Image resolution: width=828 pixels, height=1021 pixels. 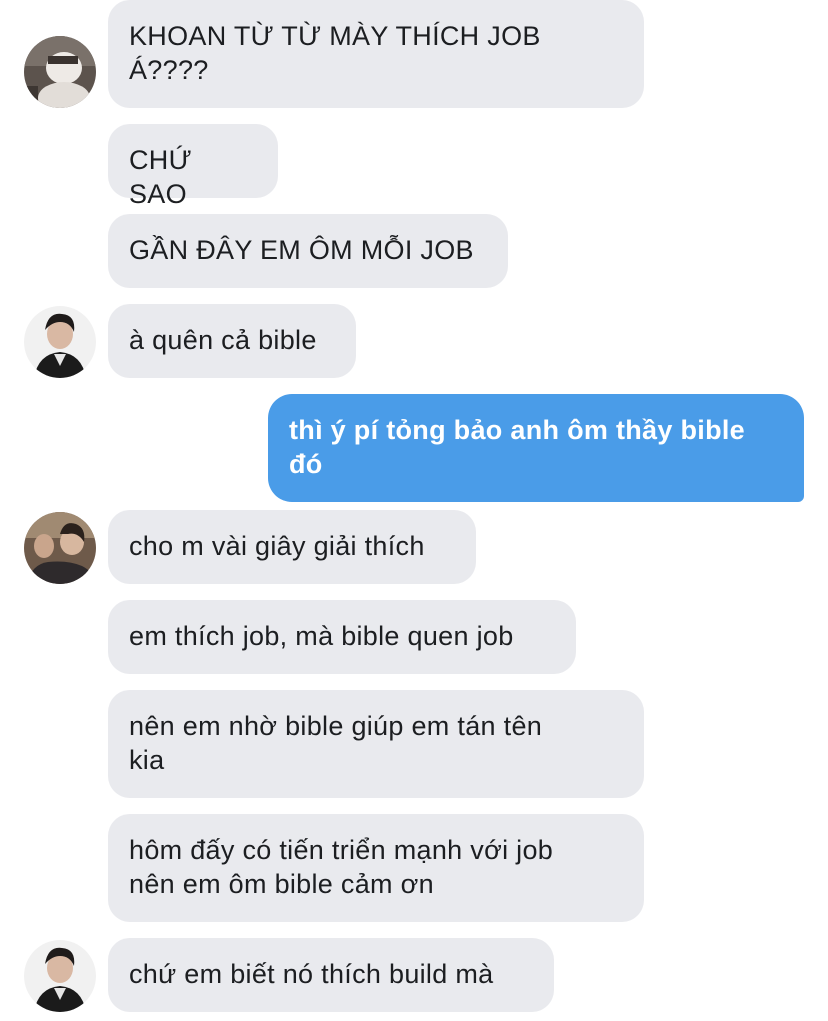 I want to click on message-bubble-outgoing: thì ý pí tỏng bảo anh ôm thầy bible đó, so click(x=536, y=448).